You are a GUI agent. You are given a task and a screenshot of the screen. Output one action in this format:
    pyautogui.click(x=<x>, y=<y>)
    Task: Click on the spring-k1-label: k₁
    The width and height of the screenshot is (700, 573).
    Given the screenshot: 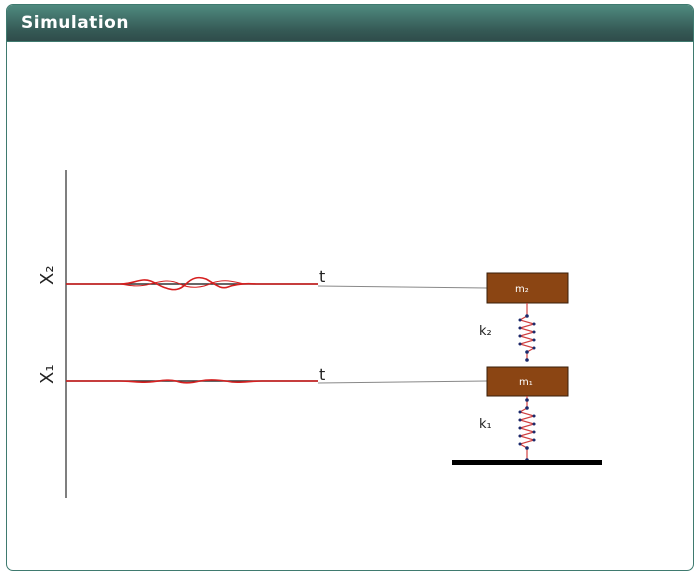 What is the action you would take?
    pyautogui.click(x=485, y=424)
    